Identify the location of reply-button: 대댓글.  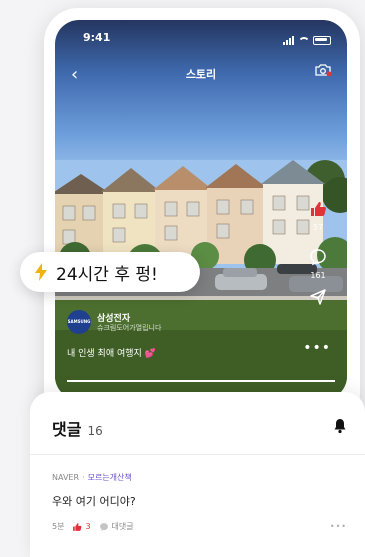
(116, 526).